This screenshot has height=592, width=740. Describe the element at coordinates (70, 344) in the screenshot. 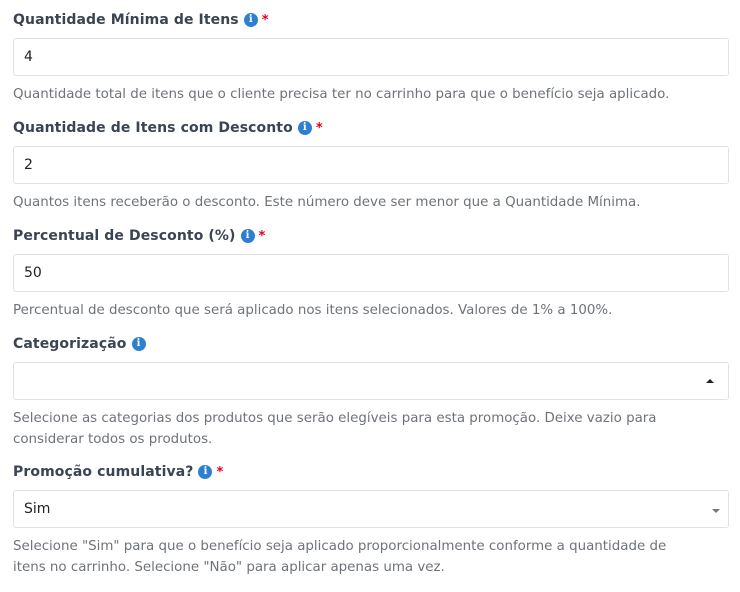

I see `field-label: Categorização` at that location.